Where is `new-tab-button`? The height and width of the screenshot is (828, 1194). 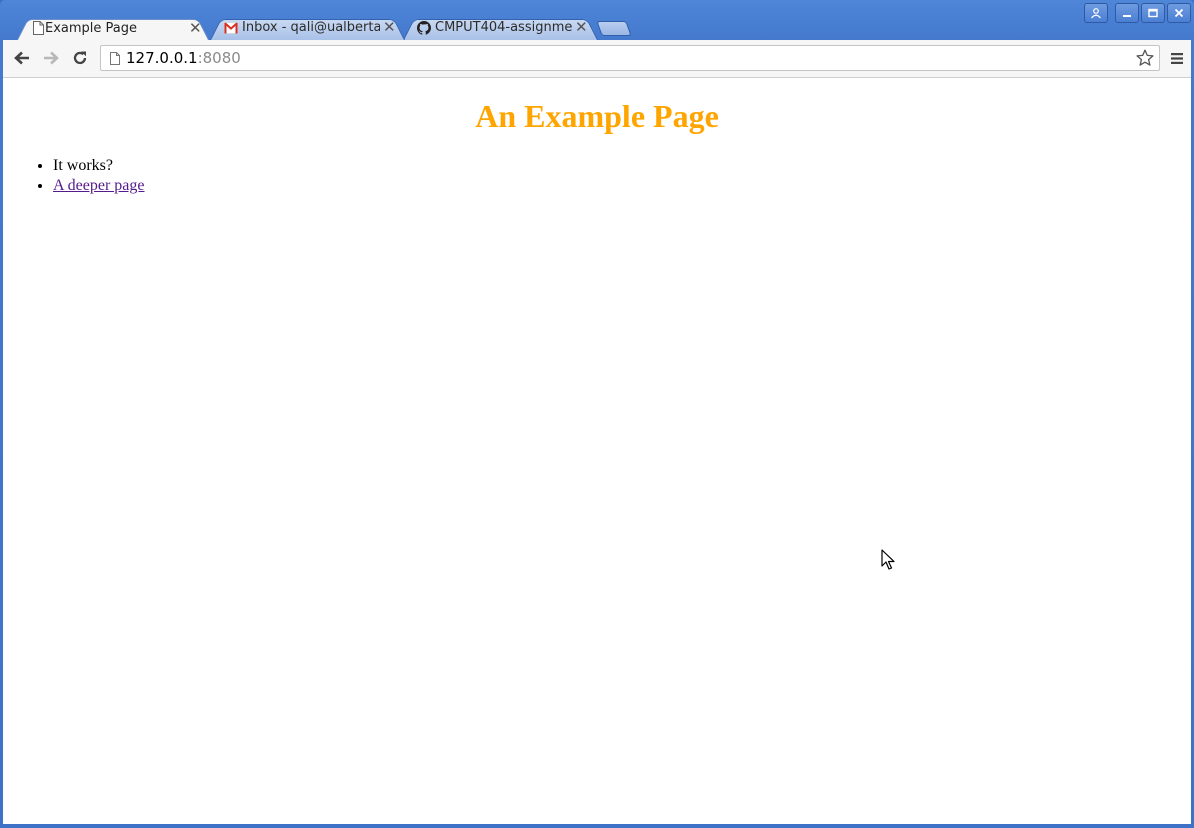
new-tab-button is located at coordinates (614, 28).